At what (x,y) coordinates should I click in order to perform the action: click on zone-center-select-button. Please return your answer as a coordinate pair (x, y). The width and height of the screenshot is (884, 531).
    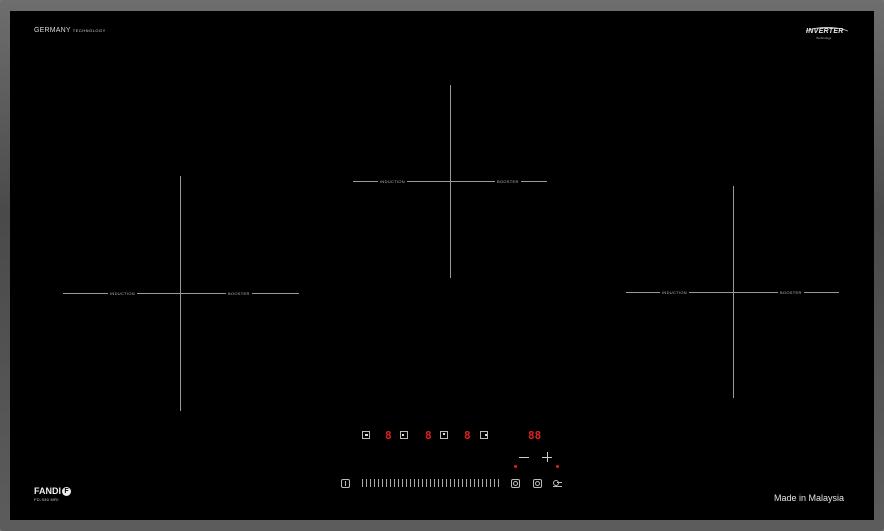
    Looking at the image, I should click on (444, 435).